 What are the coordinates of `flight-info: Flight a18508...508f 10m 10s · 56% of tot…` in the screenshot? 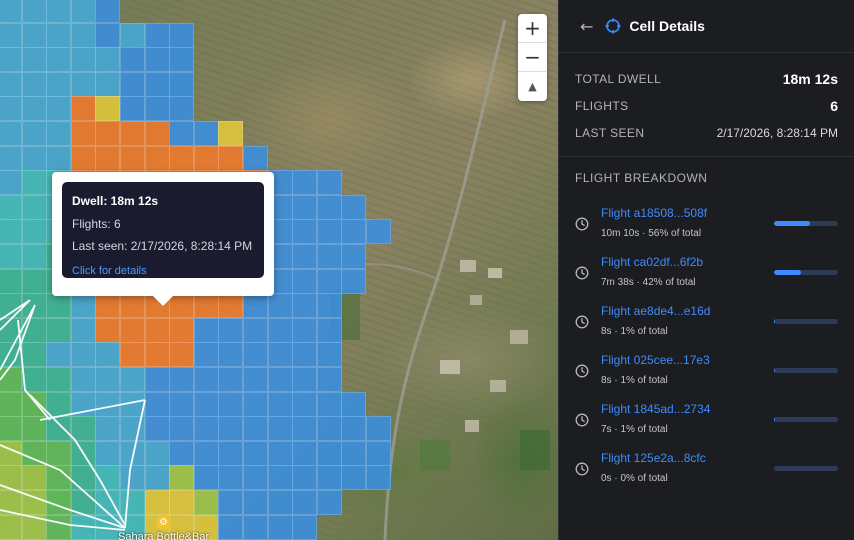 It's located at (687, 223).